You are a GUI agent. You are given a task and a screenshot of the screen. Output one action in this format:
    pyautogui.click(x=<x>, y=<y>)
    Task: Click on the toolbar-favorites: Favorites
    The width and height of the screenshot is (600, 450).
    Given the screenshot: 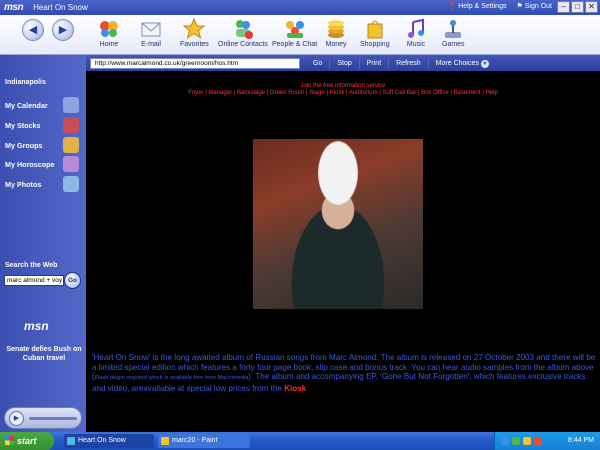 What is the action you would take?
    pyautogui.click(x=194, y=32)
    